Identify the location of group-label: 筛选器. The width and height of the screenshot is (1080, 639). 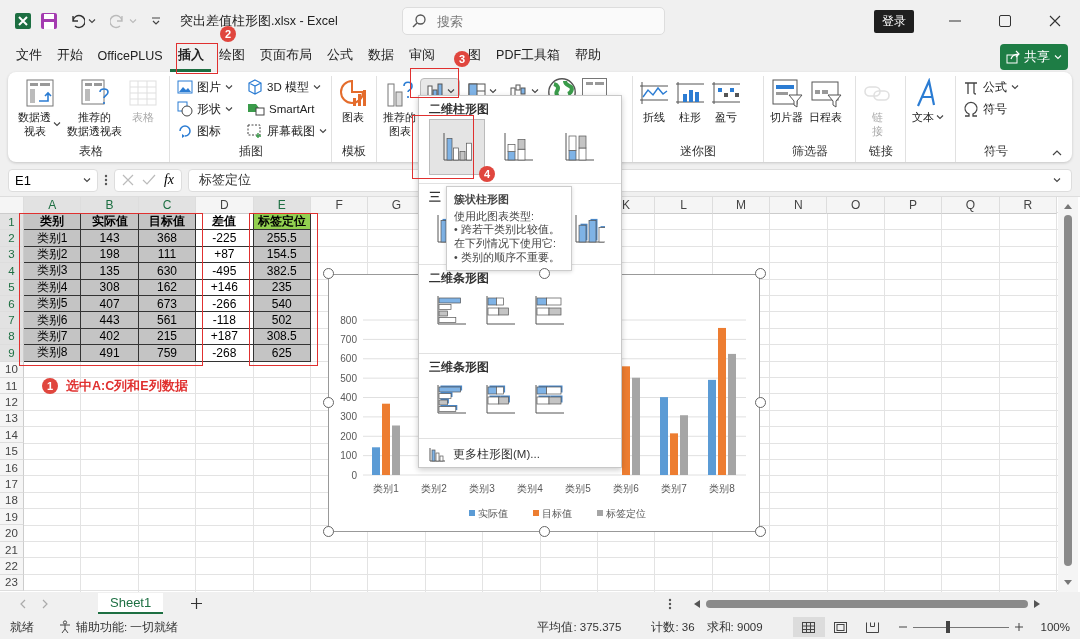
(809, 151).